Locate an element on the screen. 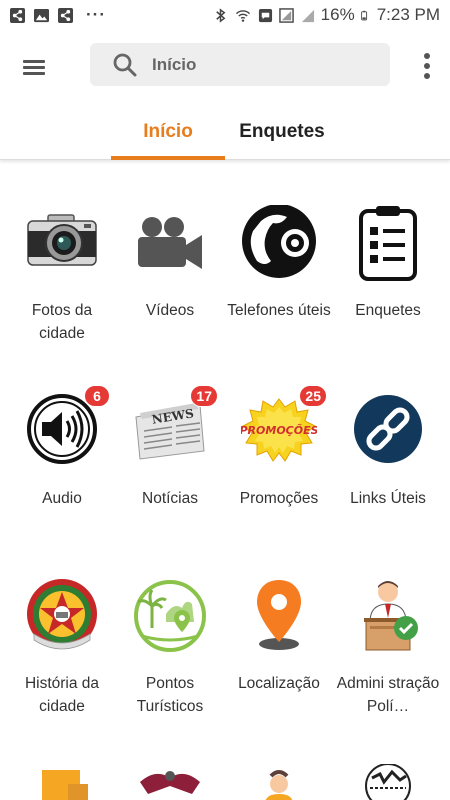  grid-item-links: Links Úteis is located at coordinates (388, 451).